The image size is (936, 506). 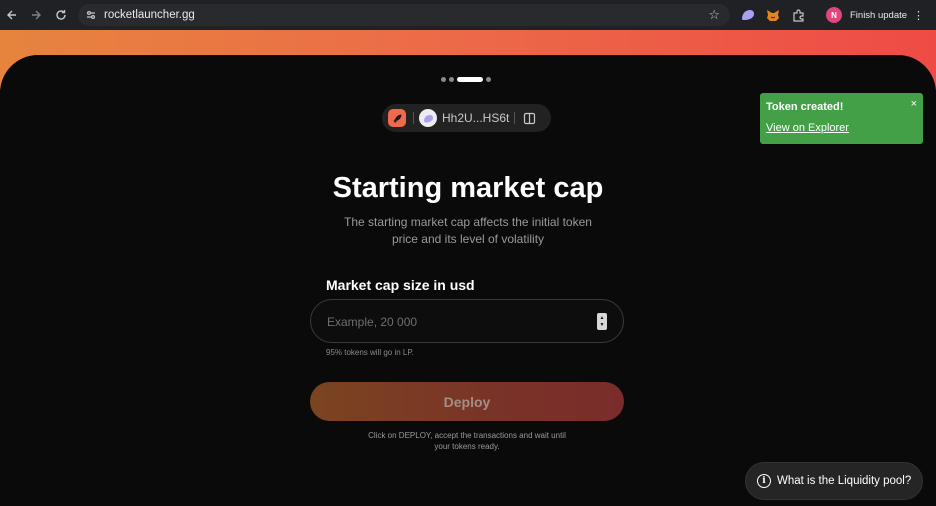 What do you see at coordinates (841, 118) in the screenshot?
I see `success-toast: Token created! View on Explorer ×` at bounding box center [841, 118].